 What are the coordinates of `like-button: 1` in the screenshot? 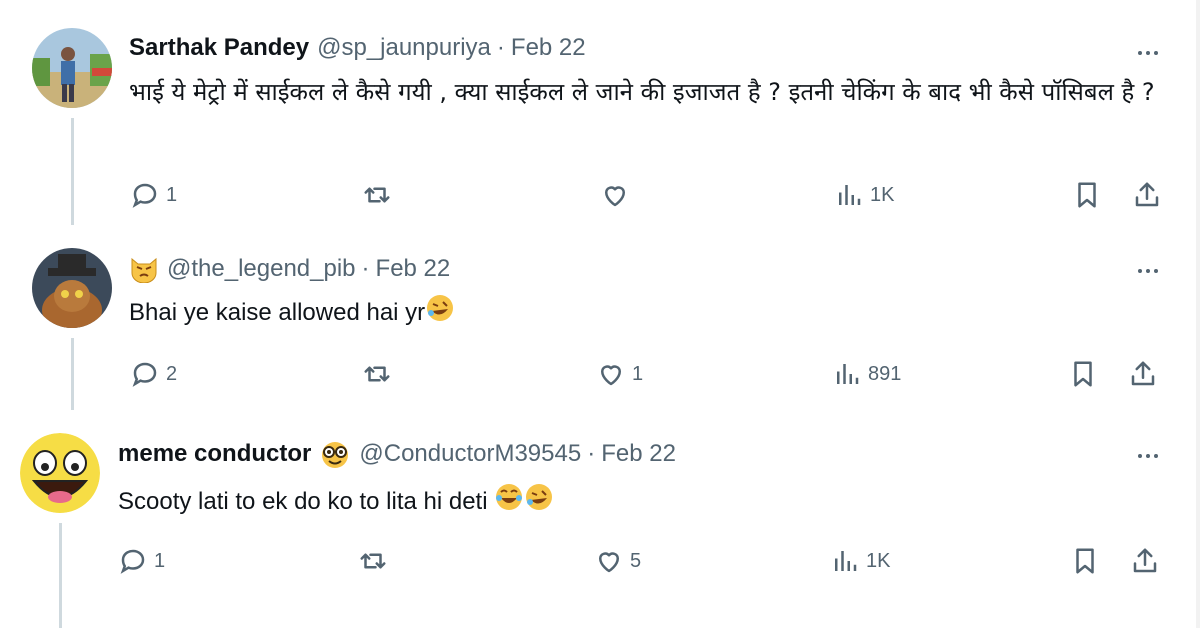 It's located at (619, 374).